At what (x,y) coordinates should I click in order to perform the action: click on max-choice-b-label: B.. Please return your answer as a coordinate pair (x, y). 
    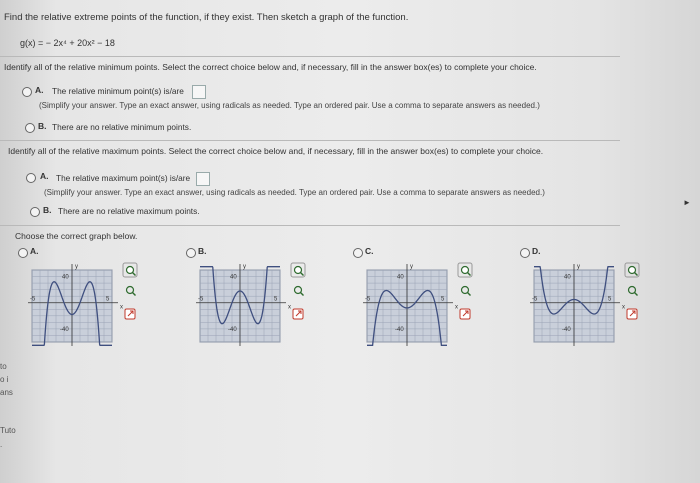
    Looking at the image, I should click on (47, 210).